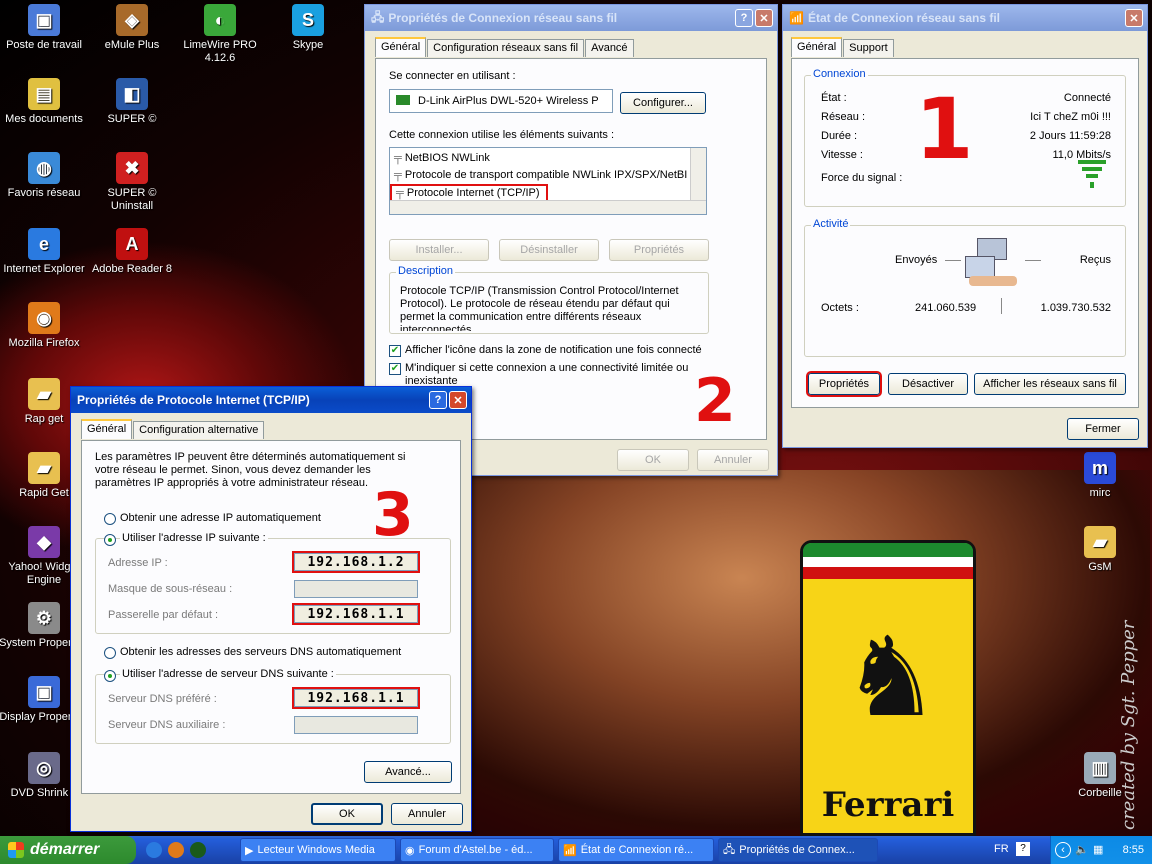 Image resolution: width=1152 pixels, height=864 pixels. I want to click on tab-wireless-config: Configuration réseaux sans fil, so click(506, 48).